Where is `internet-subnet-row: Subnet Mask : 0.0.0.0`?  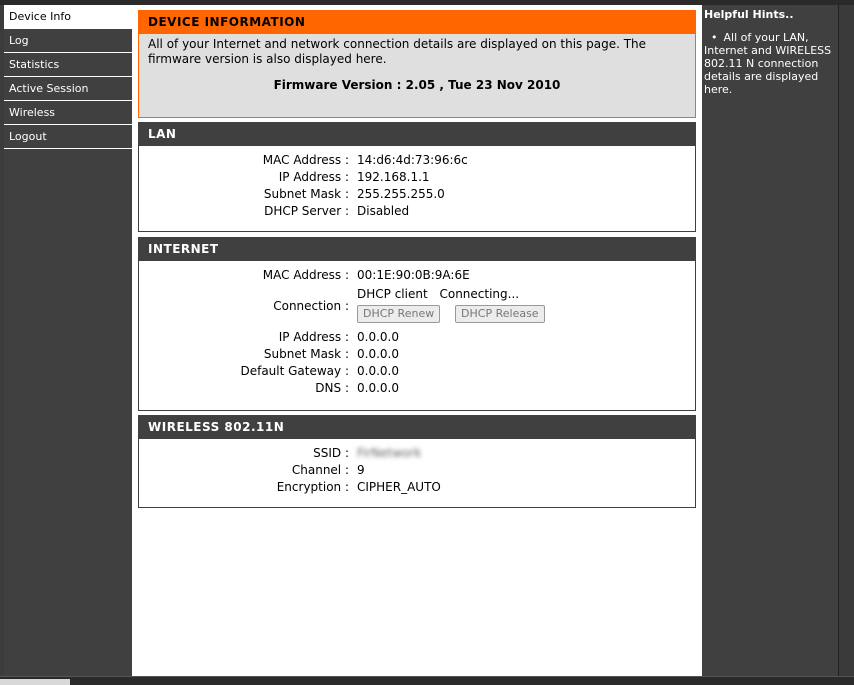 internet-subnet-row: Subnet Mask : 0.0.0.0 is located at coordinates (417, 354).